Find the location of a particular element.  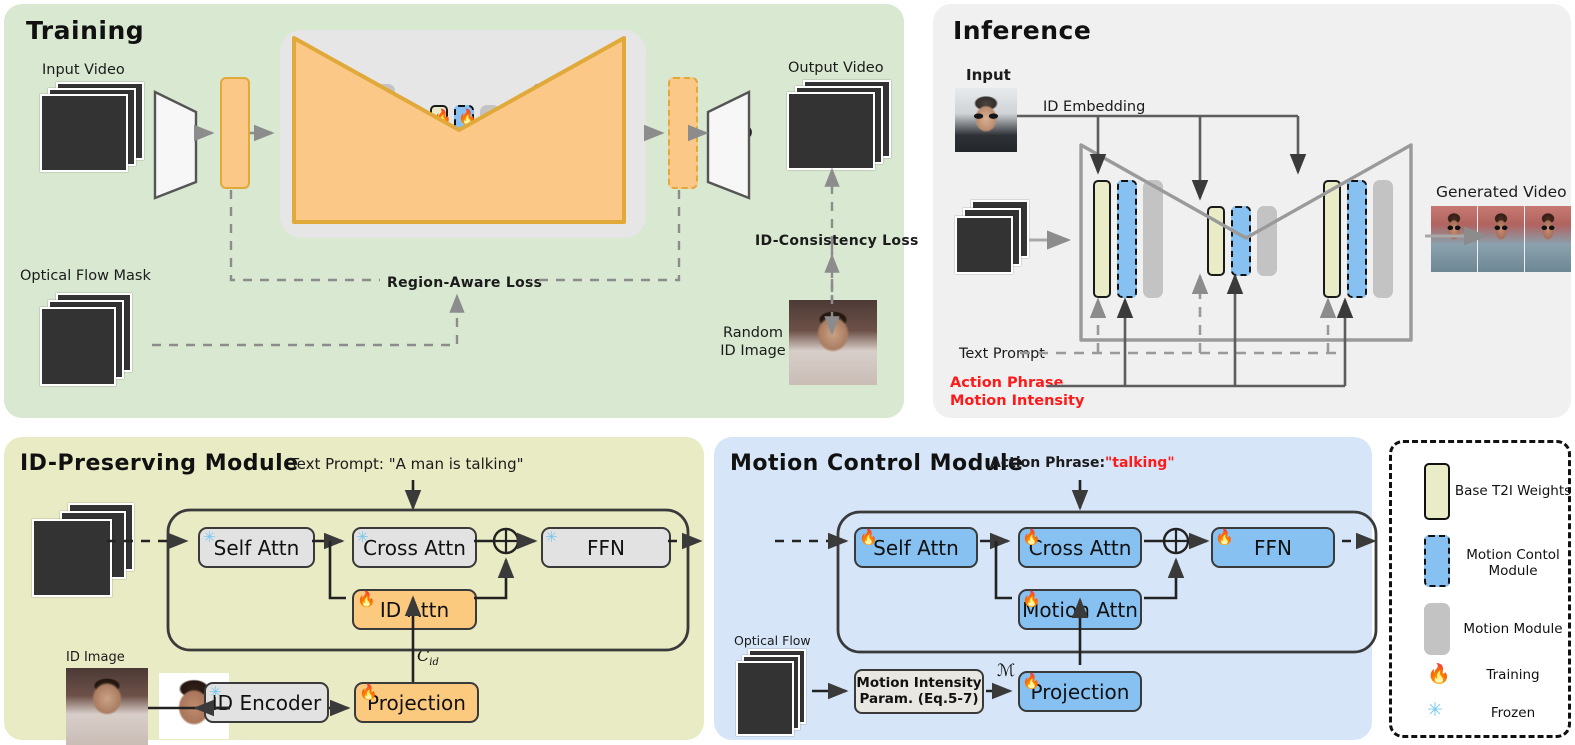

motion-attn-label: Motion Attn is located at coordinates (1080, 609).